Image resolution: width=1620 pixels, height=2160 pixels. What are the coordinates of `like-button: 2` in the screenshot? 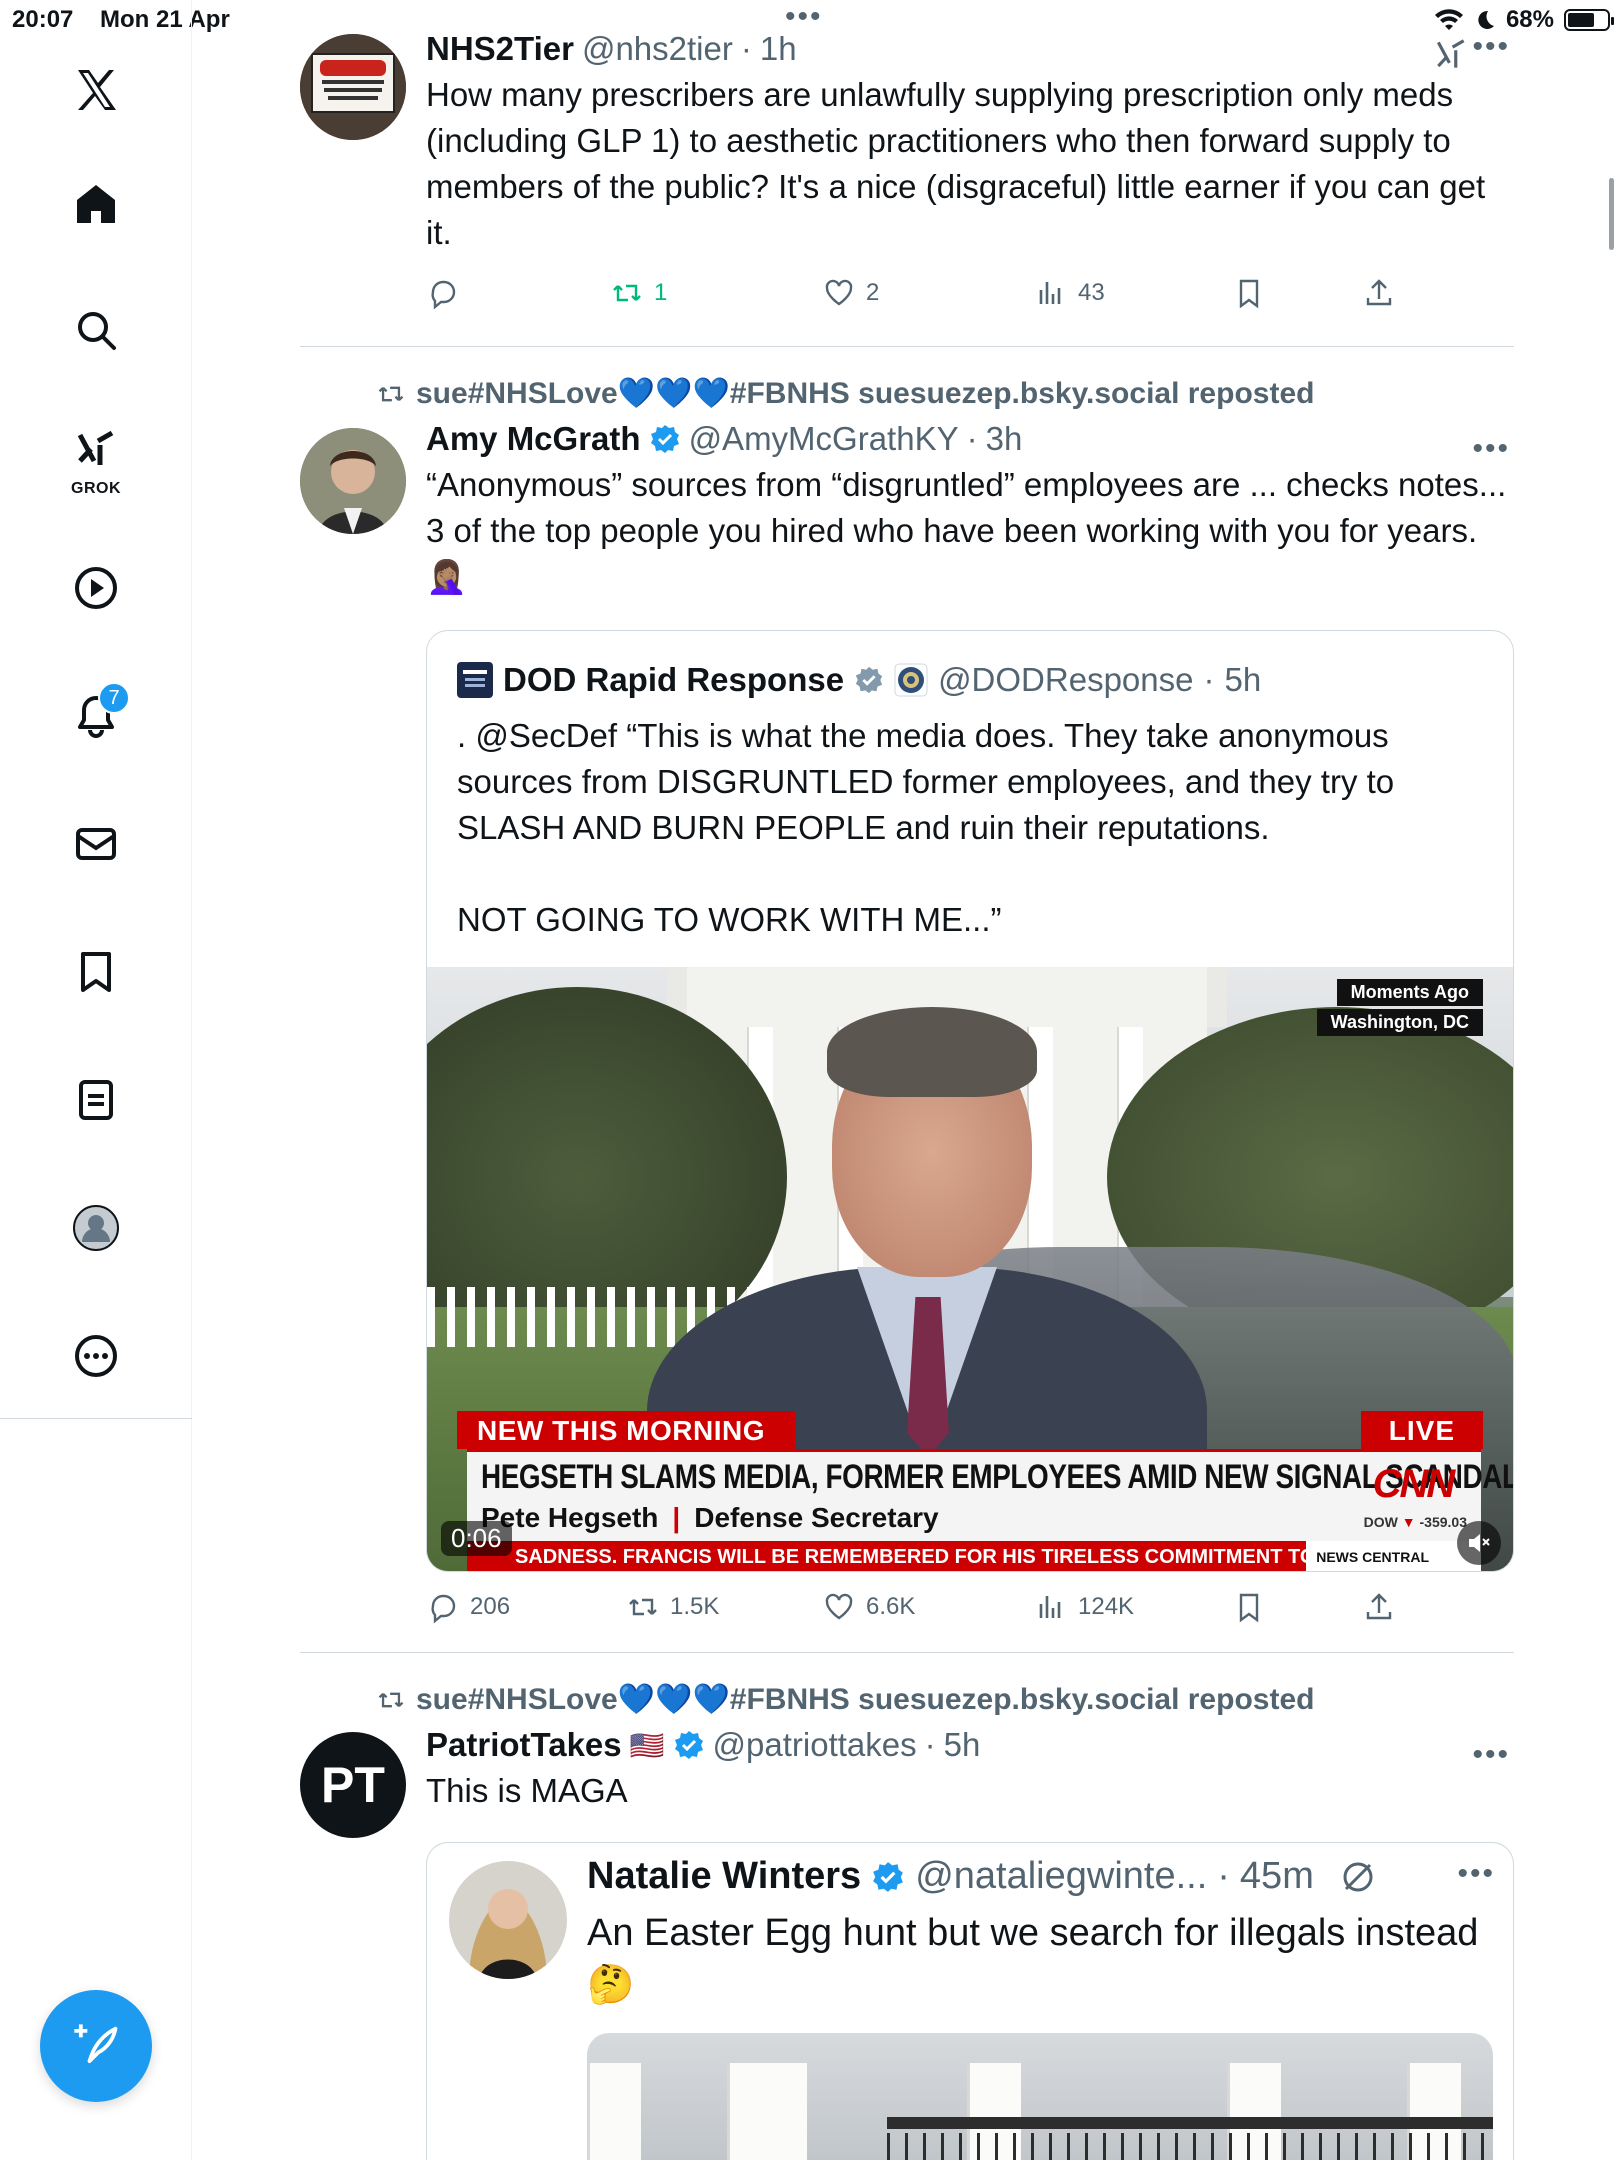 It's located at (850, 293).